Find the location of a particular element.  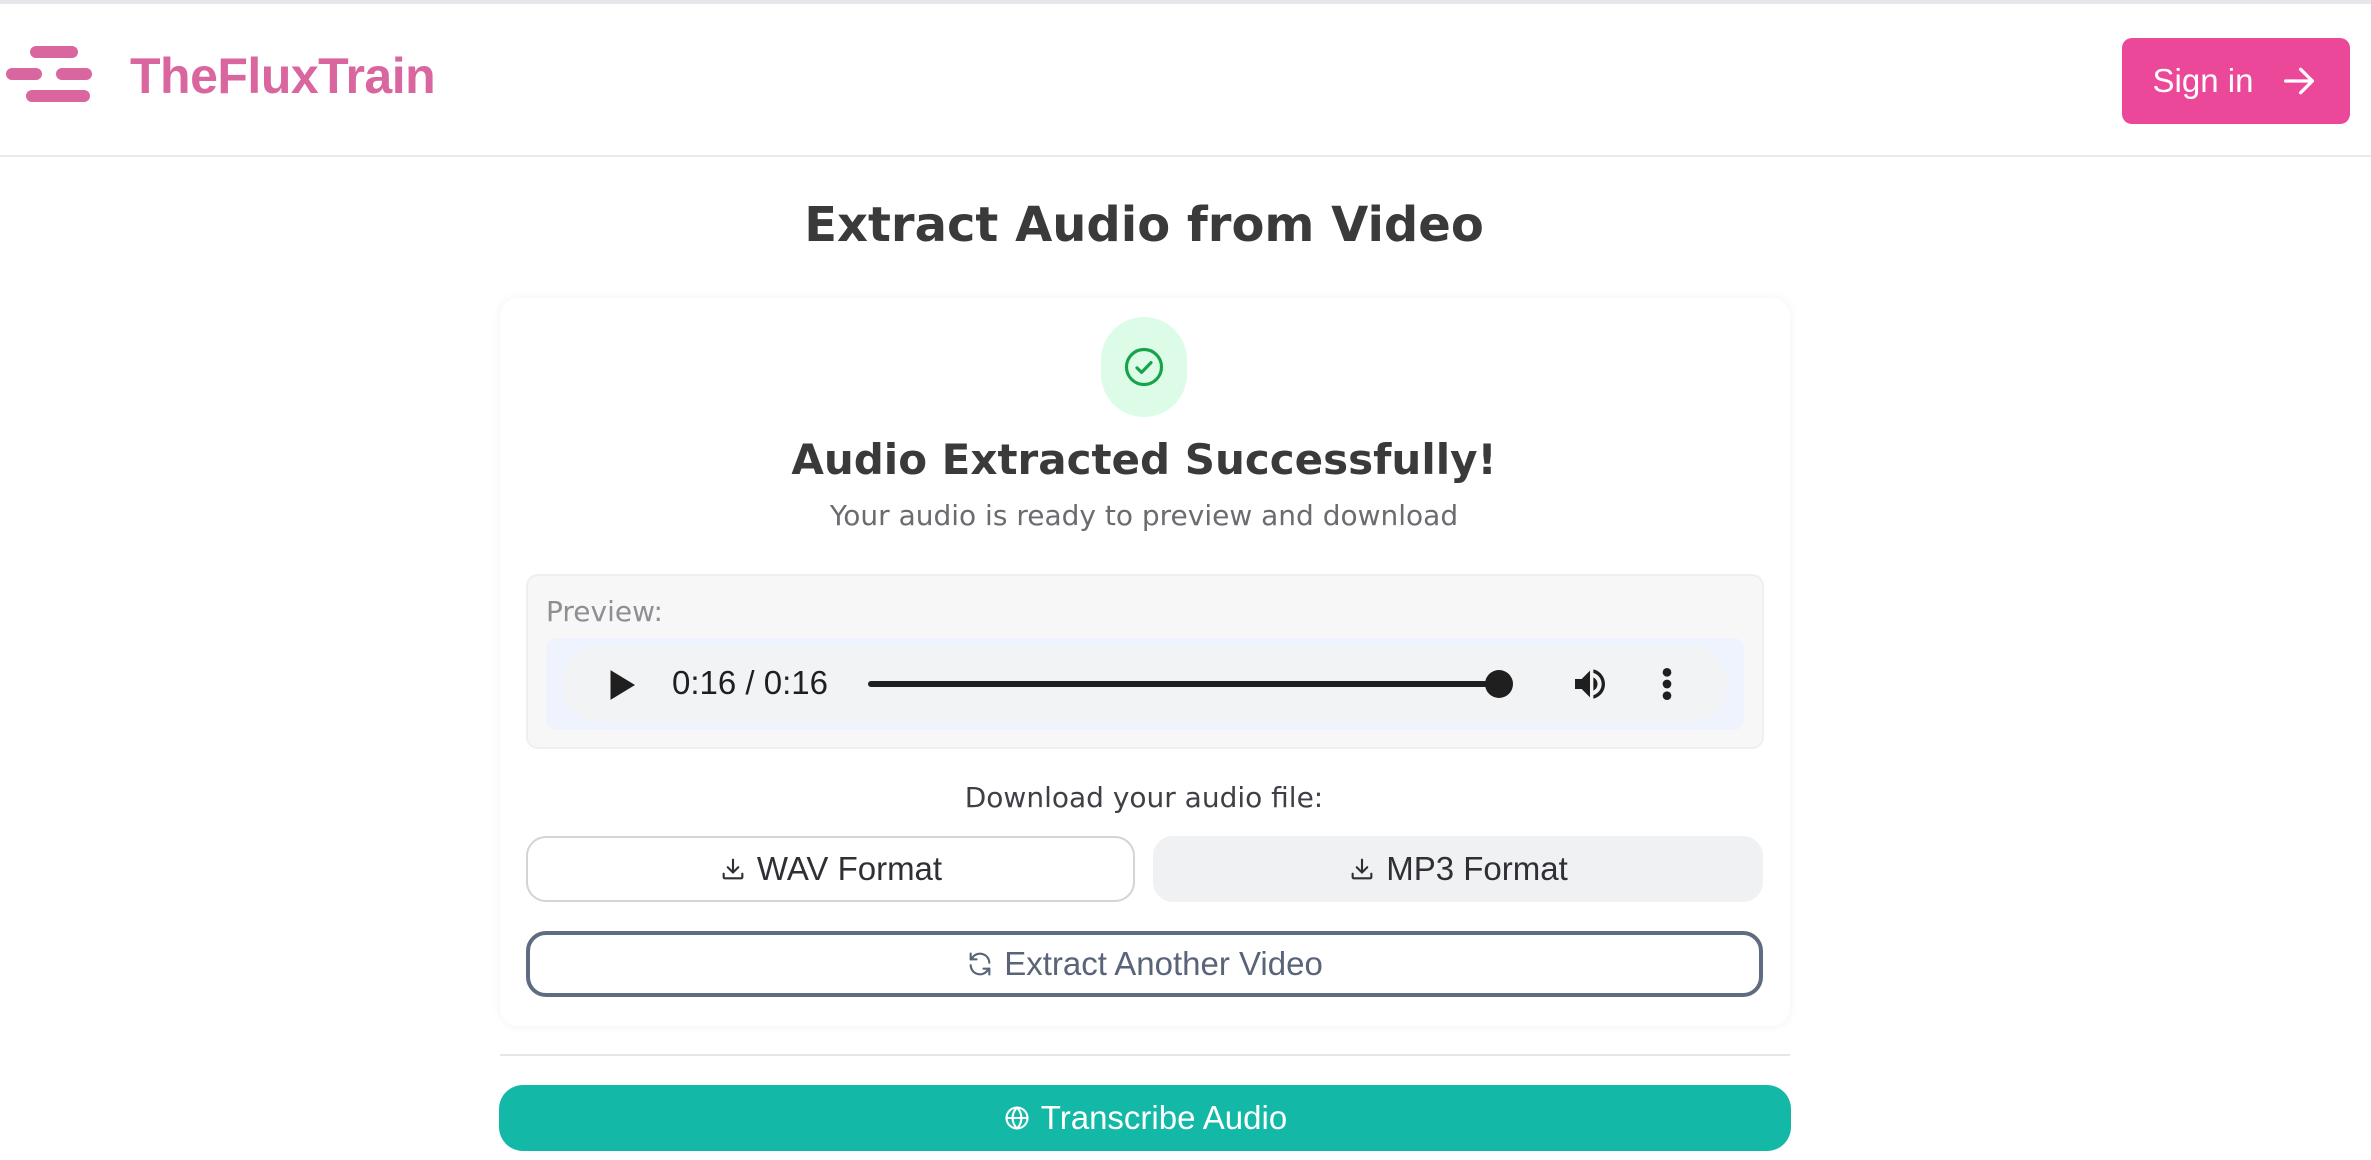

preview-label: Preview: is located at coordinates (604, 611).